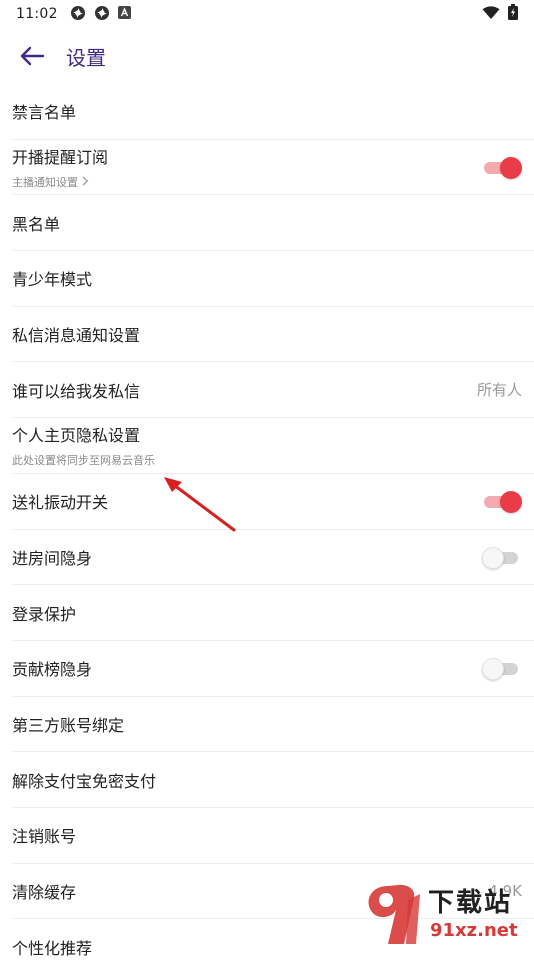 The width and height of the screenshot is (534, 975). Describe the element at coordinates (76, 336) in the screenshot. I see `setting-label: 私信消息通知设置` at that location.